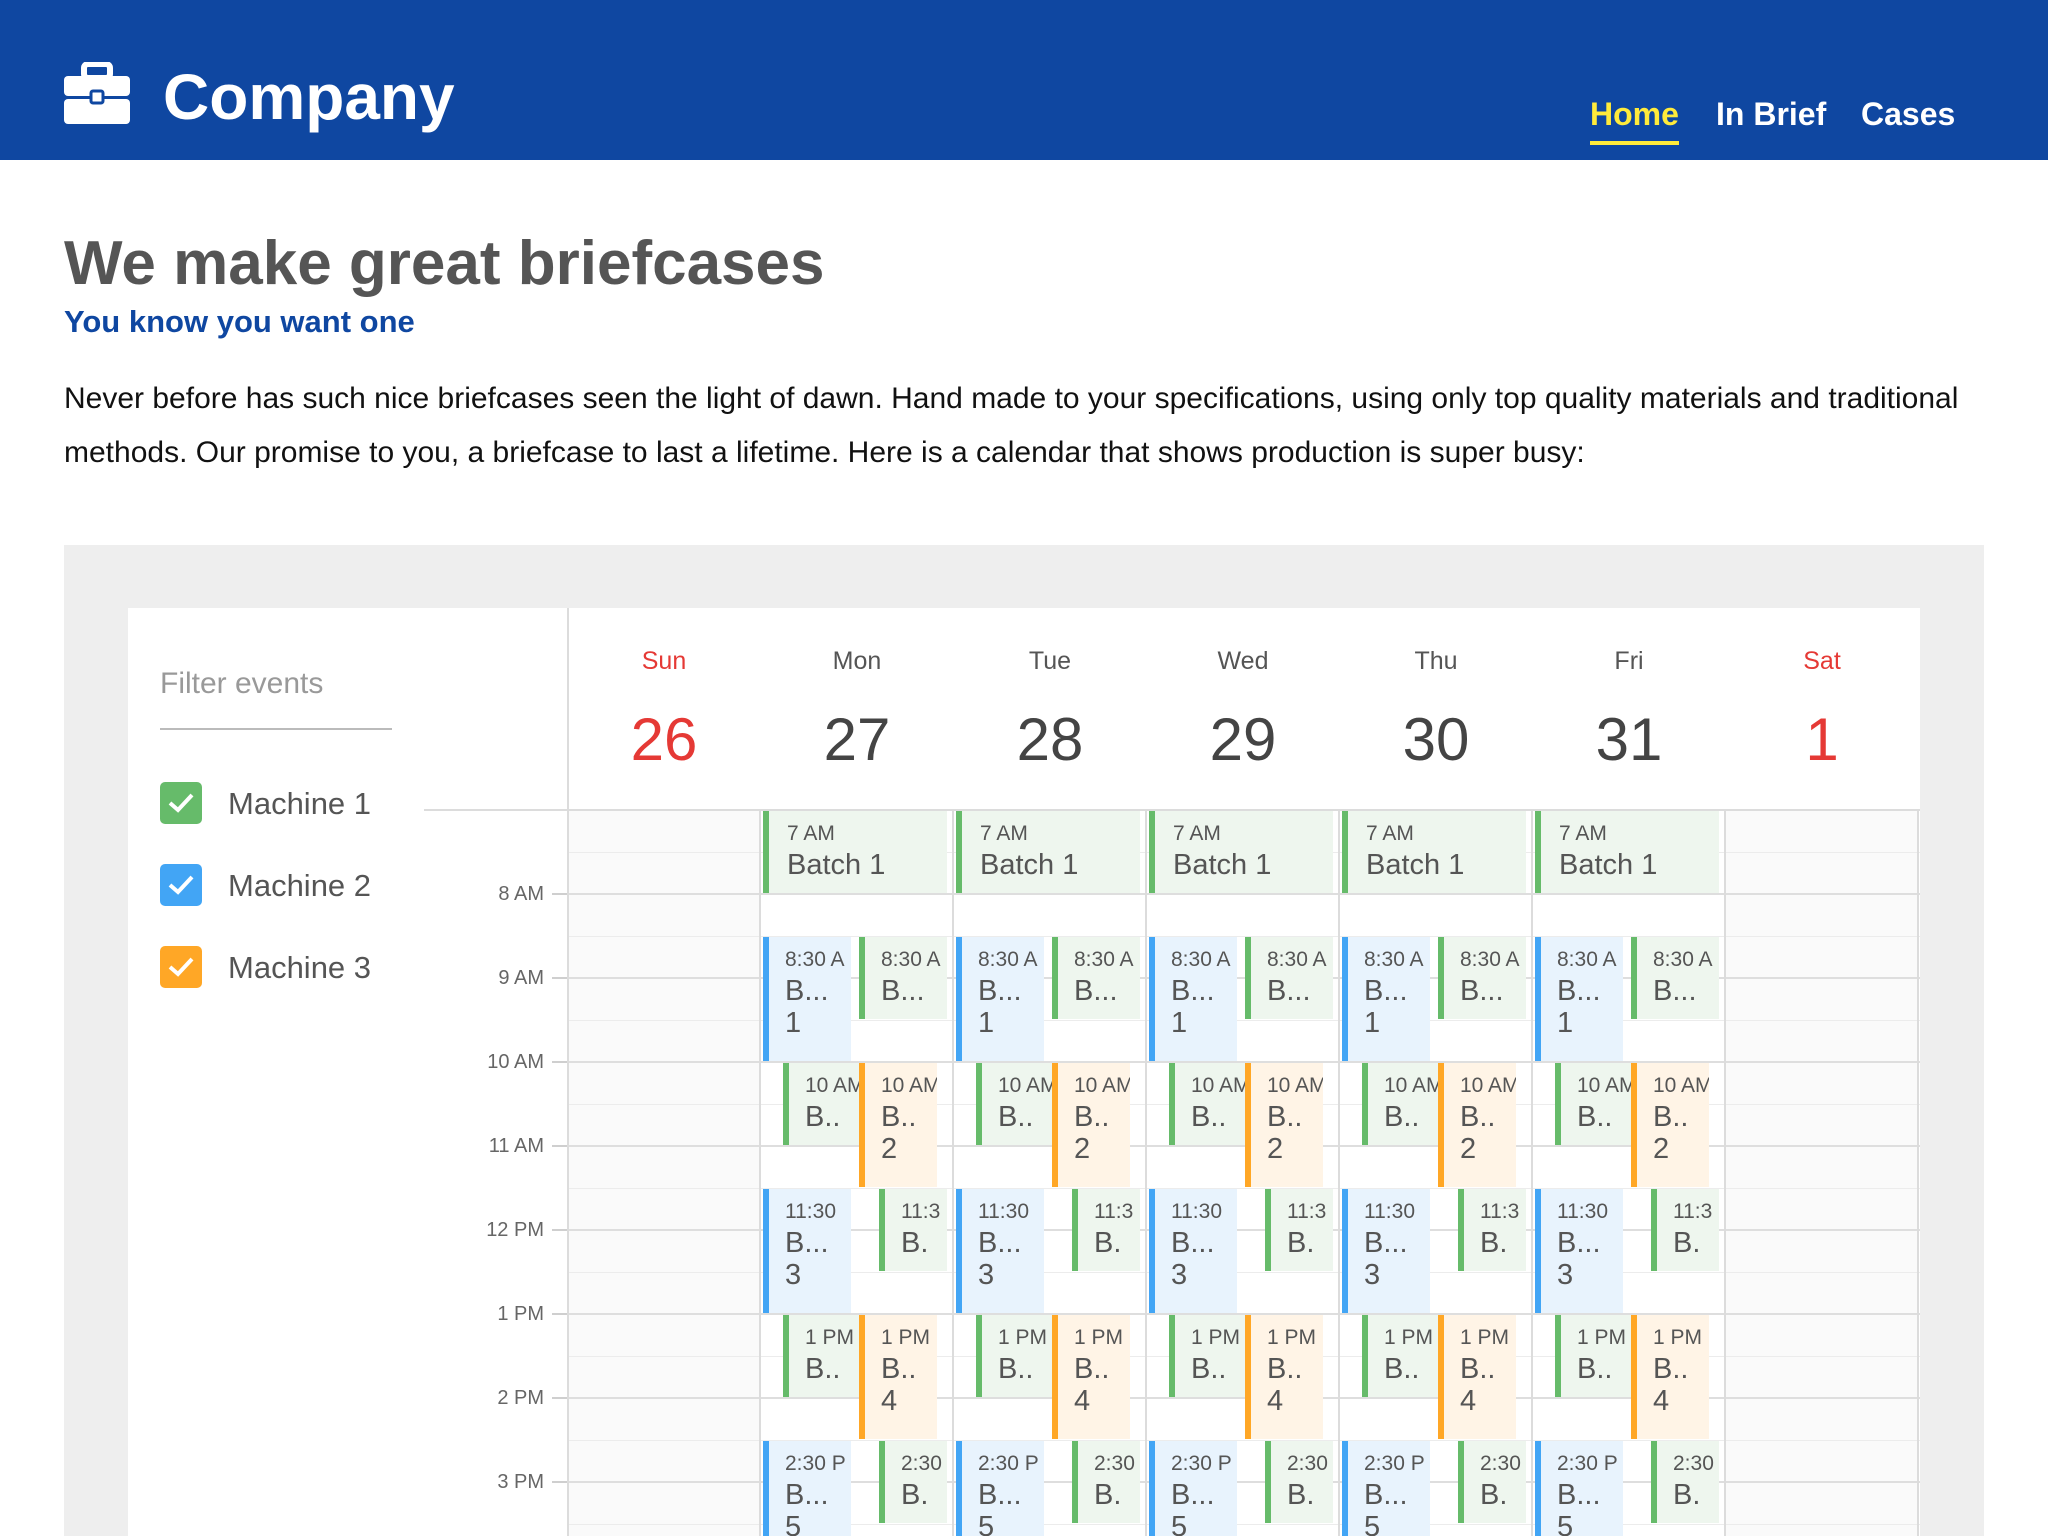 This screenshot has height=1536, width=2048. What do you see at coordinates (241, 684) in the screenshot?
I see `filter-events-input: Filter events` at bounding box center [241, 684].